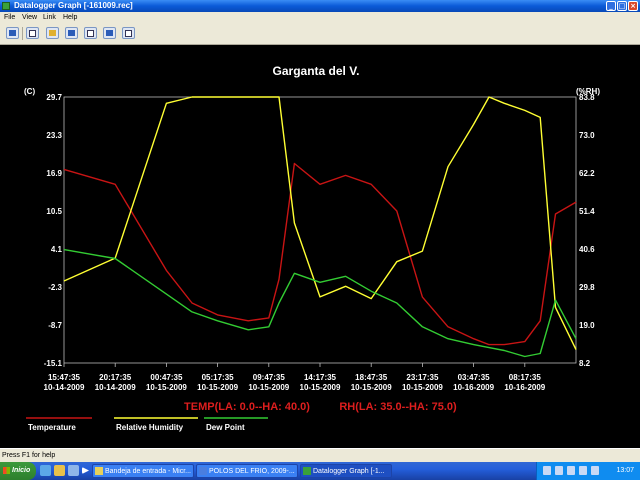 The height and width of the screenshot is (480, 640). Describe the element at coordinates (587, 287) in the screenshot. I see `y-tick-label-right: 29.8` at that location.